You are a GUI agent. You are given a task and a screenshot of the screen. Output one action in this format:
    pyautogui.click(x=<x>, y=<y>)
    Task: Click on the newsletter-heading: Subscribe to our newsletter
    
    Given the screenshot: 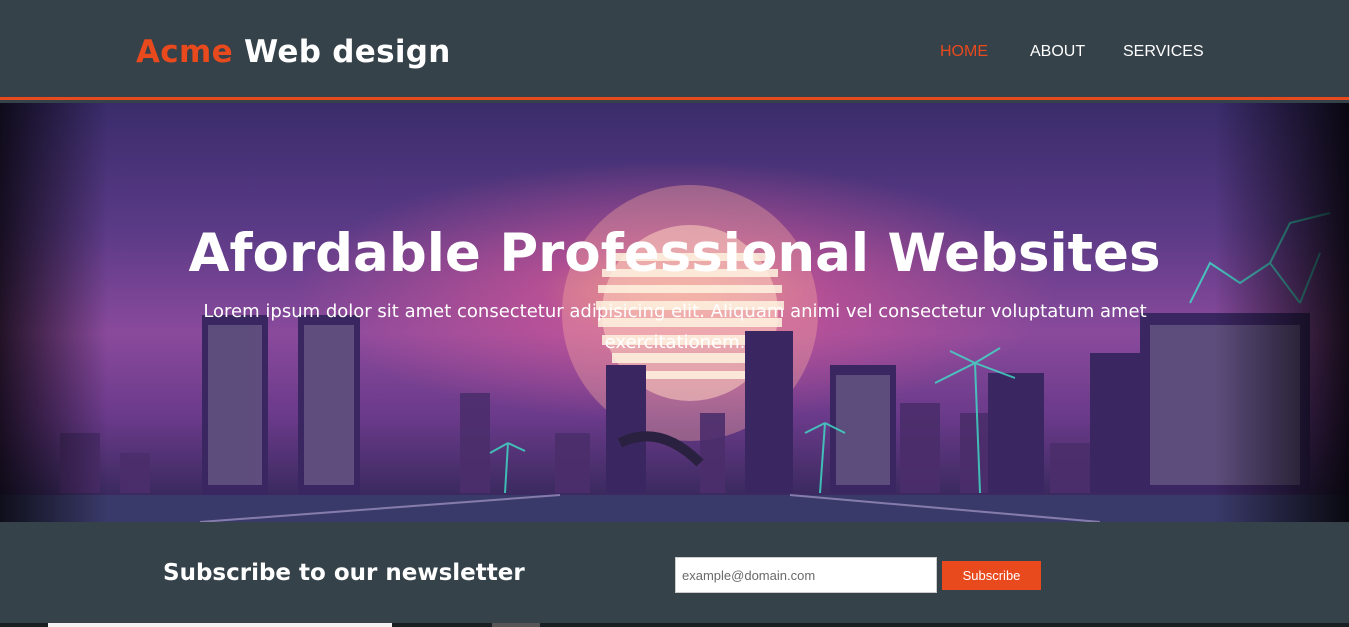 What is the action you would take?
    pyautogui.click(x=344, y=573)
    